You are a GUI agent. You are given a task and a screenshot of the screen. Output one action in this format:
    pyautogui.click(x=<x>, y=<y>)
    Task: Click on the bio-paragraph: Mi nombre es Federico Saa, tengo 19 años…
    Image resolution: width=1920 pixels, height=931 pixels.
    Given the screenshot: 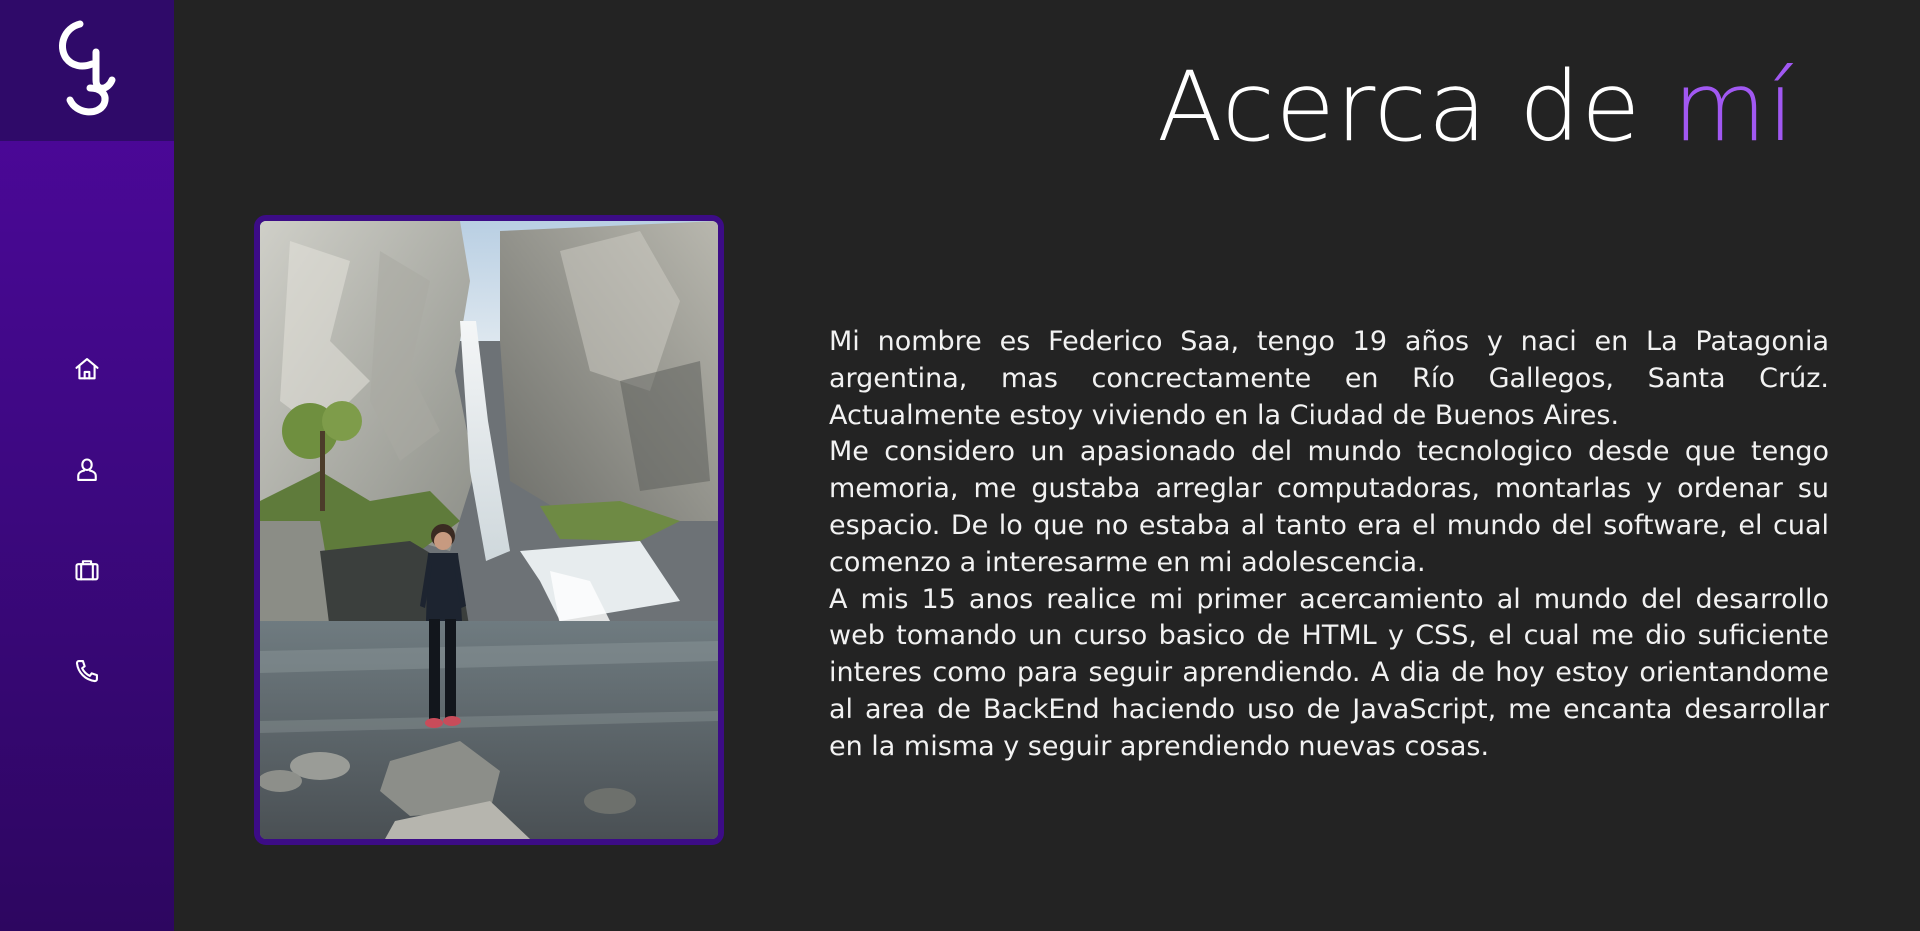 What is the action you would take?
    pyautogui.click(x=1329, y=378)
    